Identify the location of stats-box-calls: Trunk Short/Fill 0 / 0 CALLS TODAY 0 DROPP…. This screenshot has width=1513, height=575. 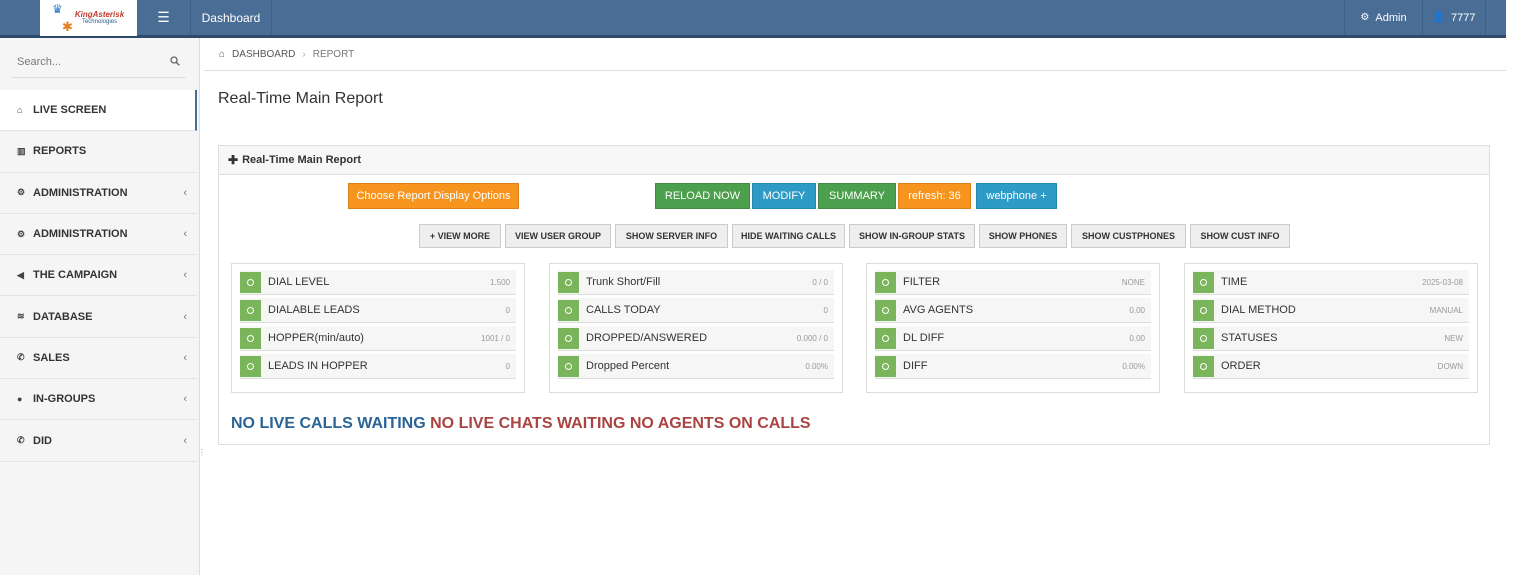
(696, 328).